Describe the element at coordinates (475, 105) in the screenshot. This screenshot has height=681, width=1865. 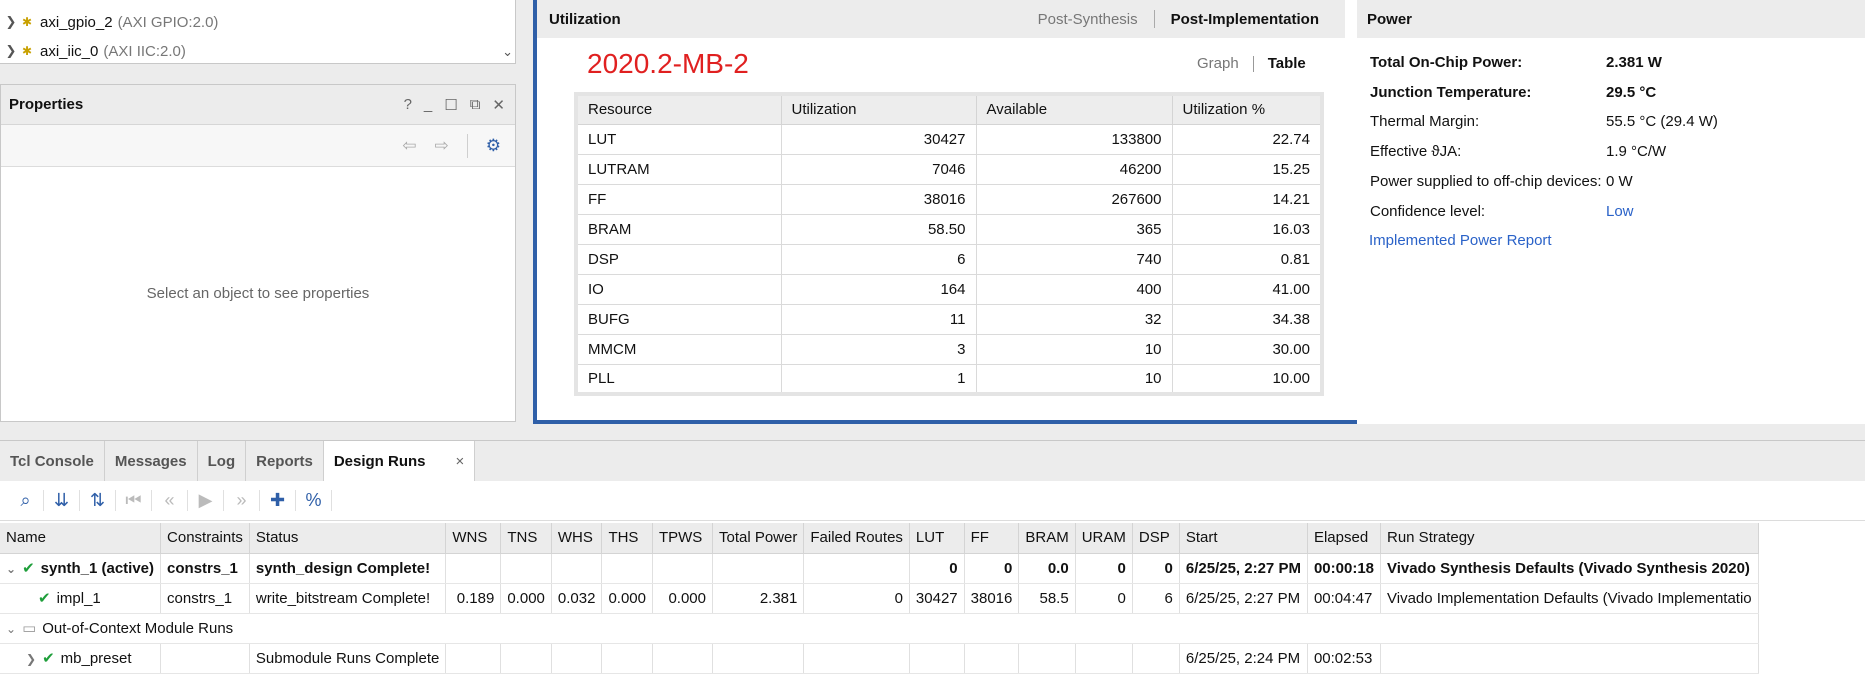
I see `float-icon: ⧉` at that location.